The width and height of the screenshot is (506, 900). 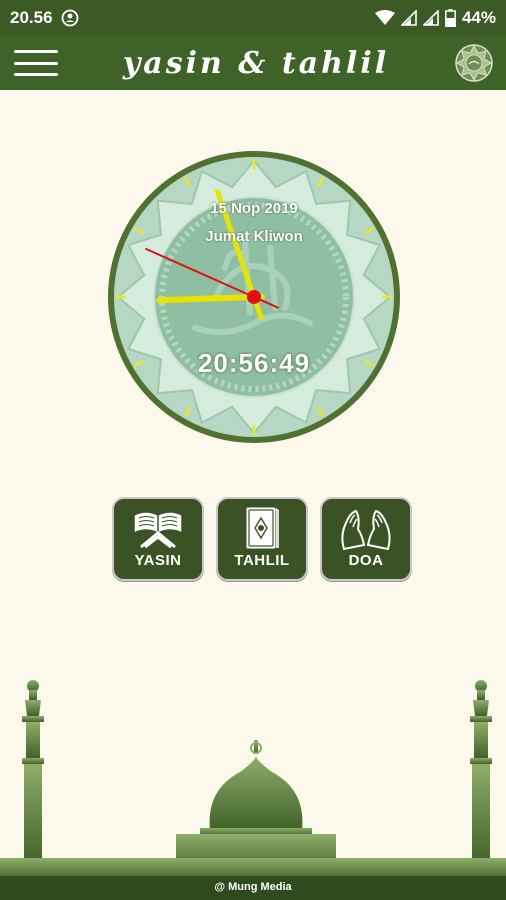 What do you see at coordinates (366, 560) in the screenshot?
I see `doa-label: DOA` at bounding box center [366, 560].